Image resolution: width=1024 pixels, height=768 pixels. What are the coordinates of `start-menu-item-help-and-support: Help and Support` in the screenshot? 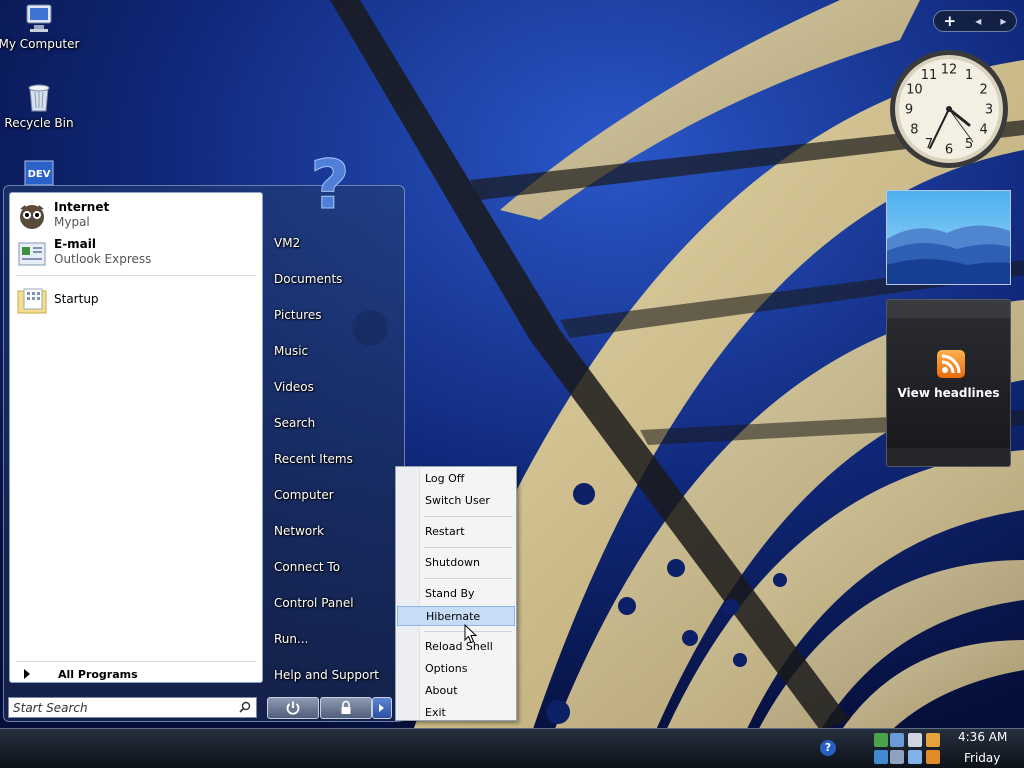 It's located at (326, 675).